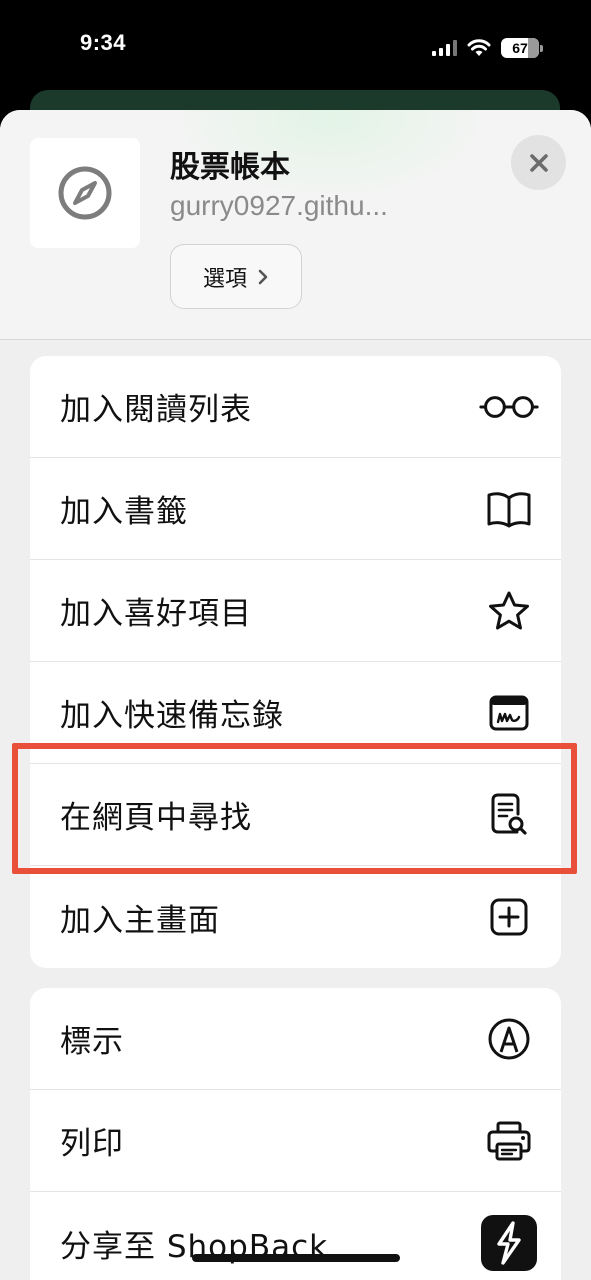 The height and width of the screenshot is (1280, 591). What do you see at coordinates (295, 1141) in the screenshot?
I see `print-item: 列印` at bounding box center [295, 1141].